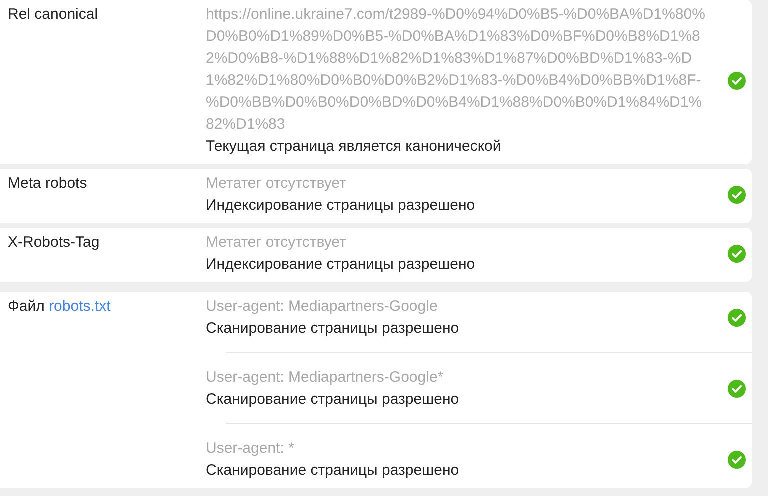  What do you see at coordinates (53, 15) in the screenshot?
I see `check-label: Rel canonical` at bounding box center [53, 15].